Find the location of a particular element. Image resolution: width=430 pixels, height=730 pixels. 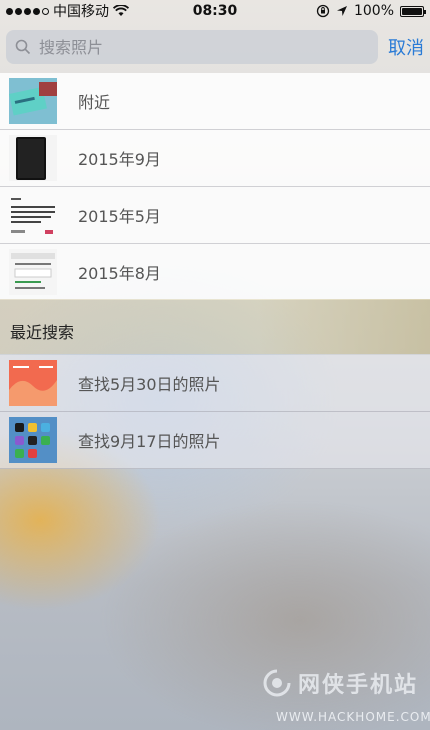

suggestion-label: 附近 is located at coordinates (94, 102).